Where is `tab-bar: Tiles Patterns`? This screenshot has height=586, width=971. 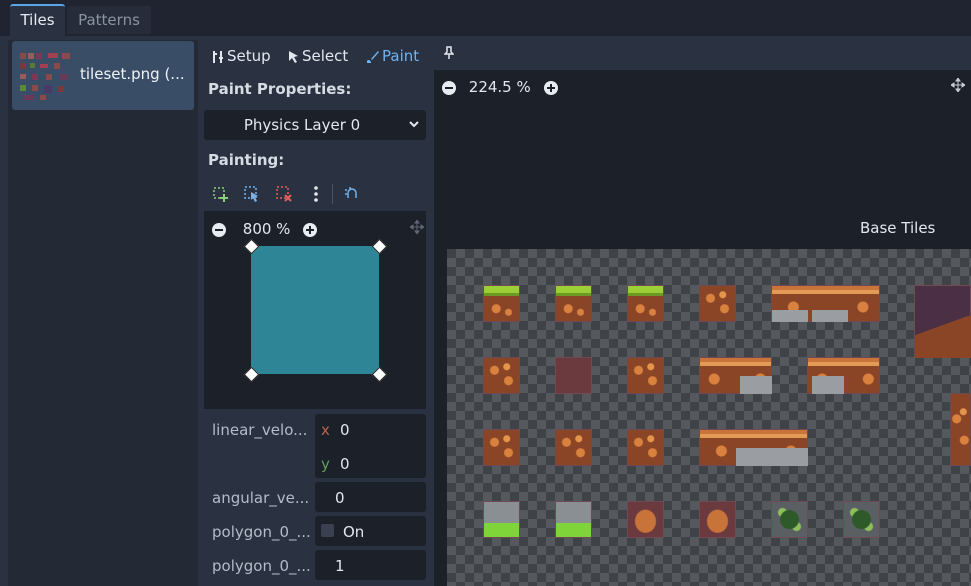 tab-bar: Tiles Patterns is located at coordinates (485, 18).